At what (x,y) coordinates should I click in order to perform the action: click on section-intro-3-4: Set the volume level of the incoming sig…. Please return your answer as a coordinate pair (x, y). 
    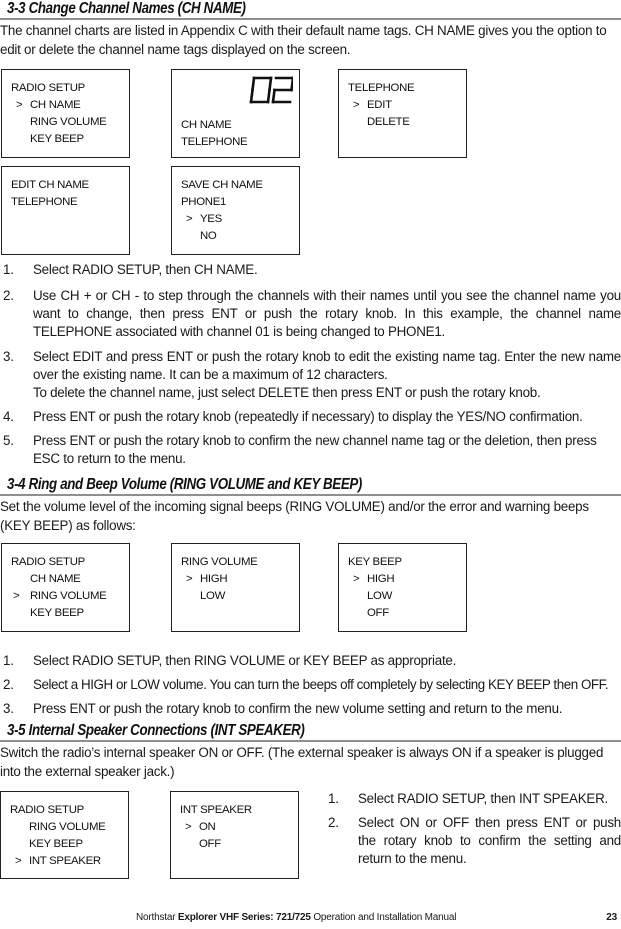
    Looking at the image, I should click on (294, 516).